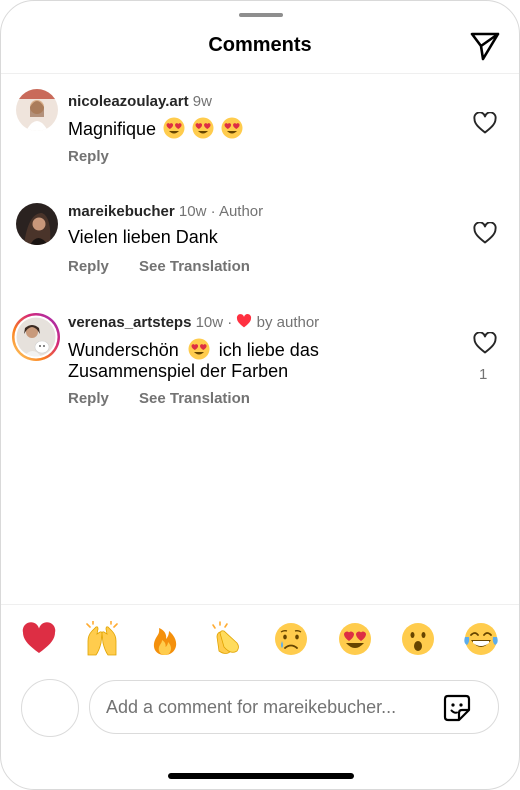 The height and width of the screenshot is (790, 520). I want to click on comment-text: Magnifique, so click(155, 128).